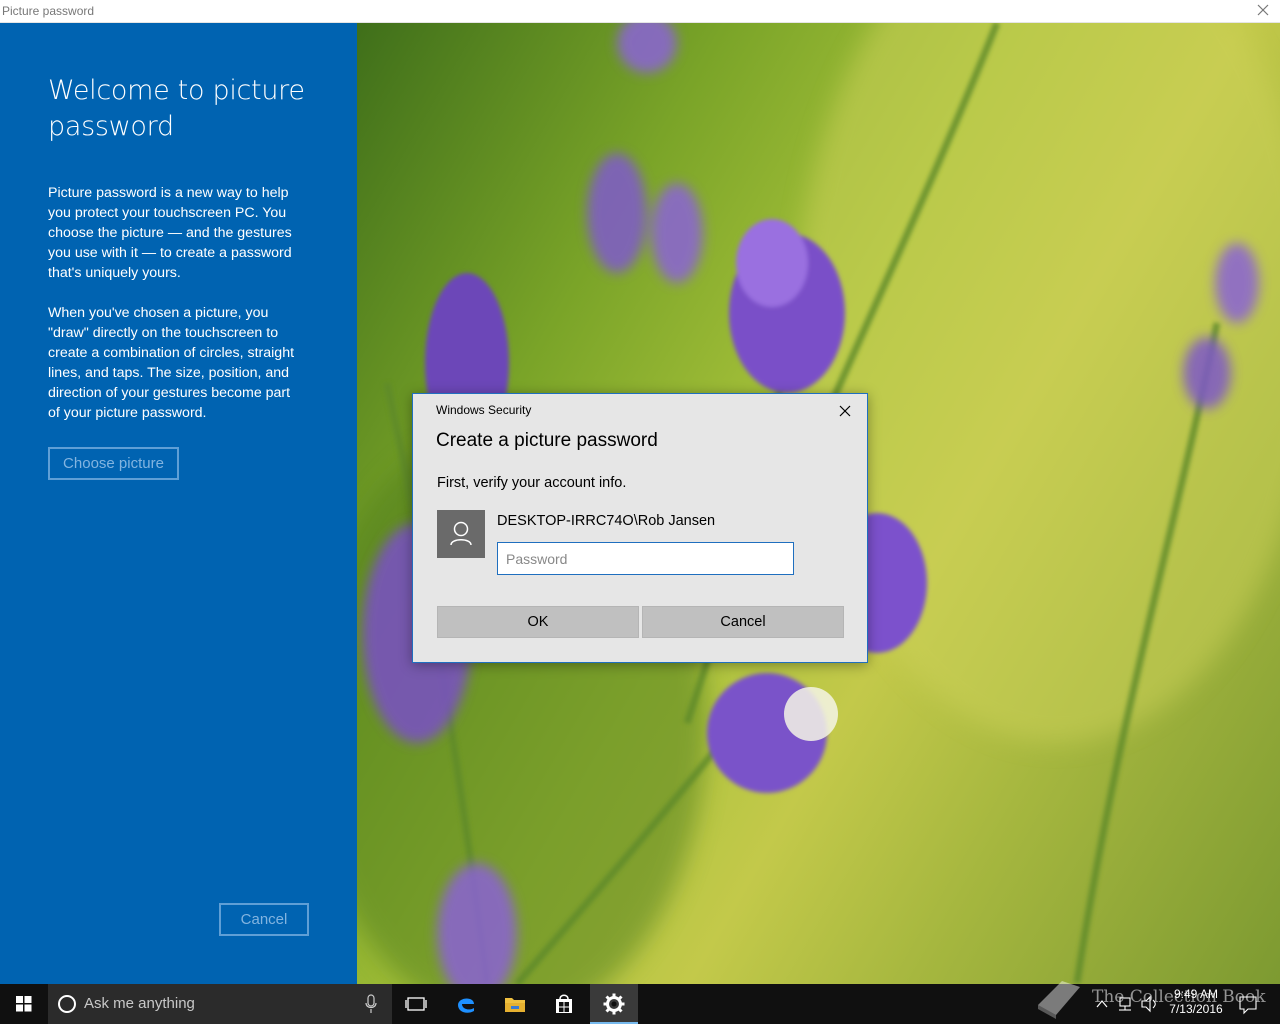 This screenshot has width=1280, height=1024. I want to click on dialog-title: Windows Security, so click(484, 410).